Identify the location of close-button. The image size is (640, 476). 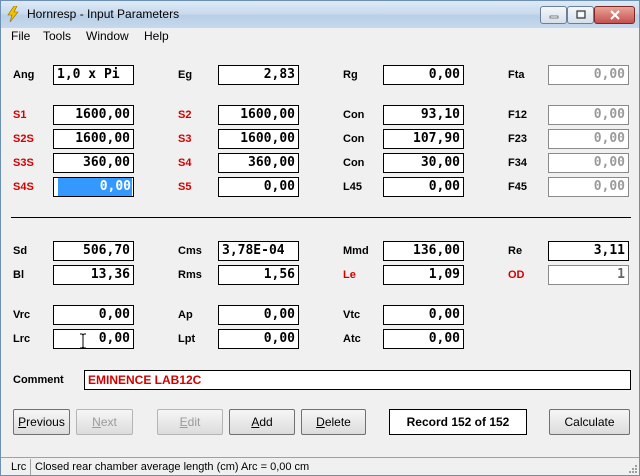
(614, 15).